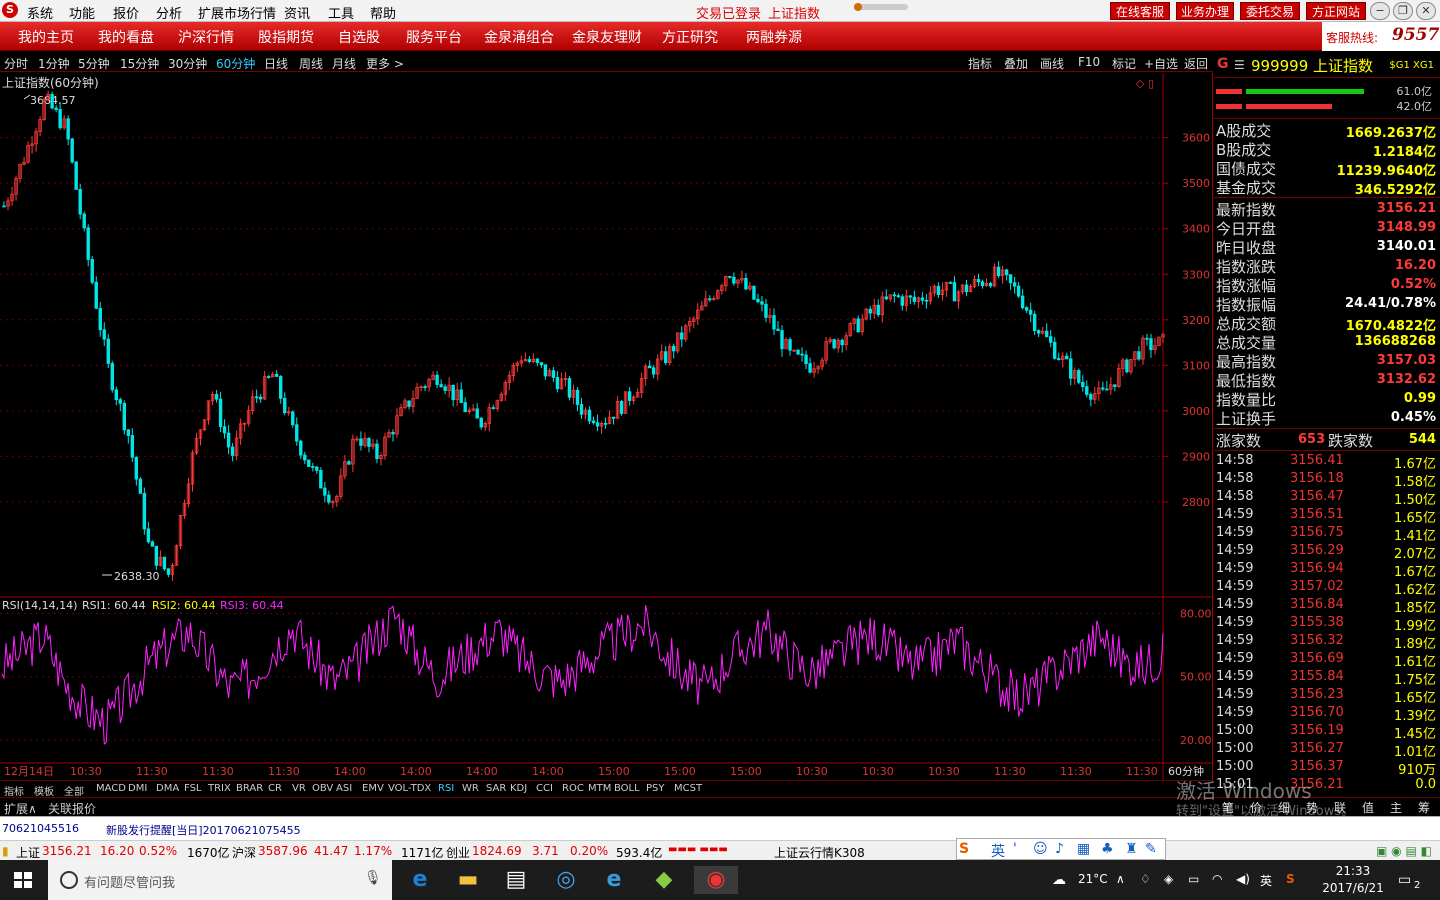 The image size is (1440, 900). Describe the element at coordinates (1145, 83) in the screenshot. I see `chart-options-icon: ◇ ▯` at that location.